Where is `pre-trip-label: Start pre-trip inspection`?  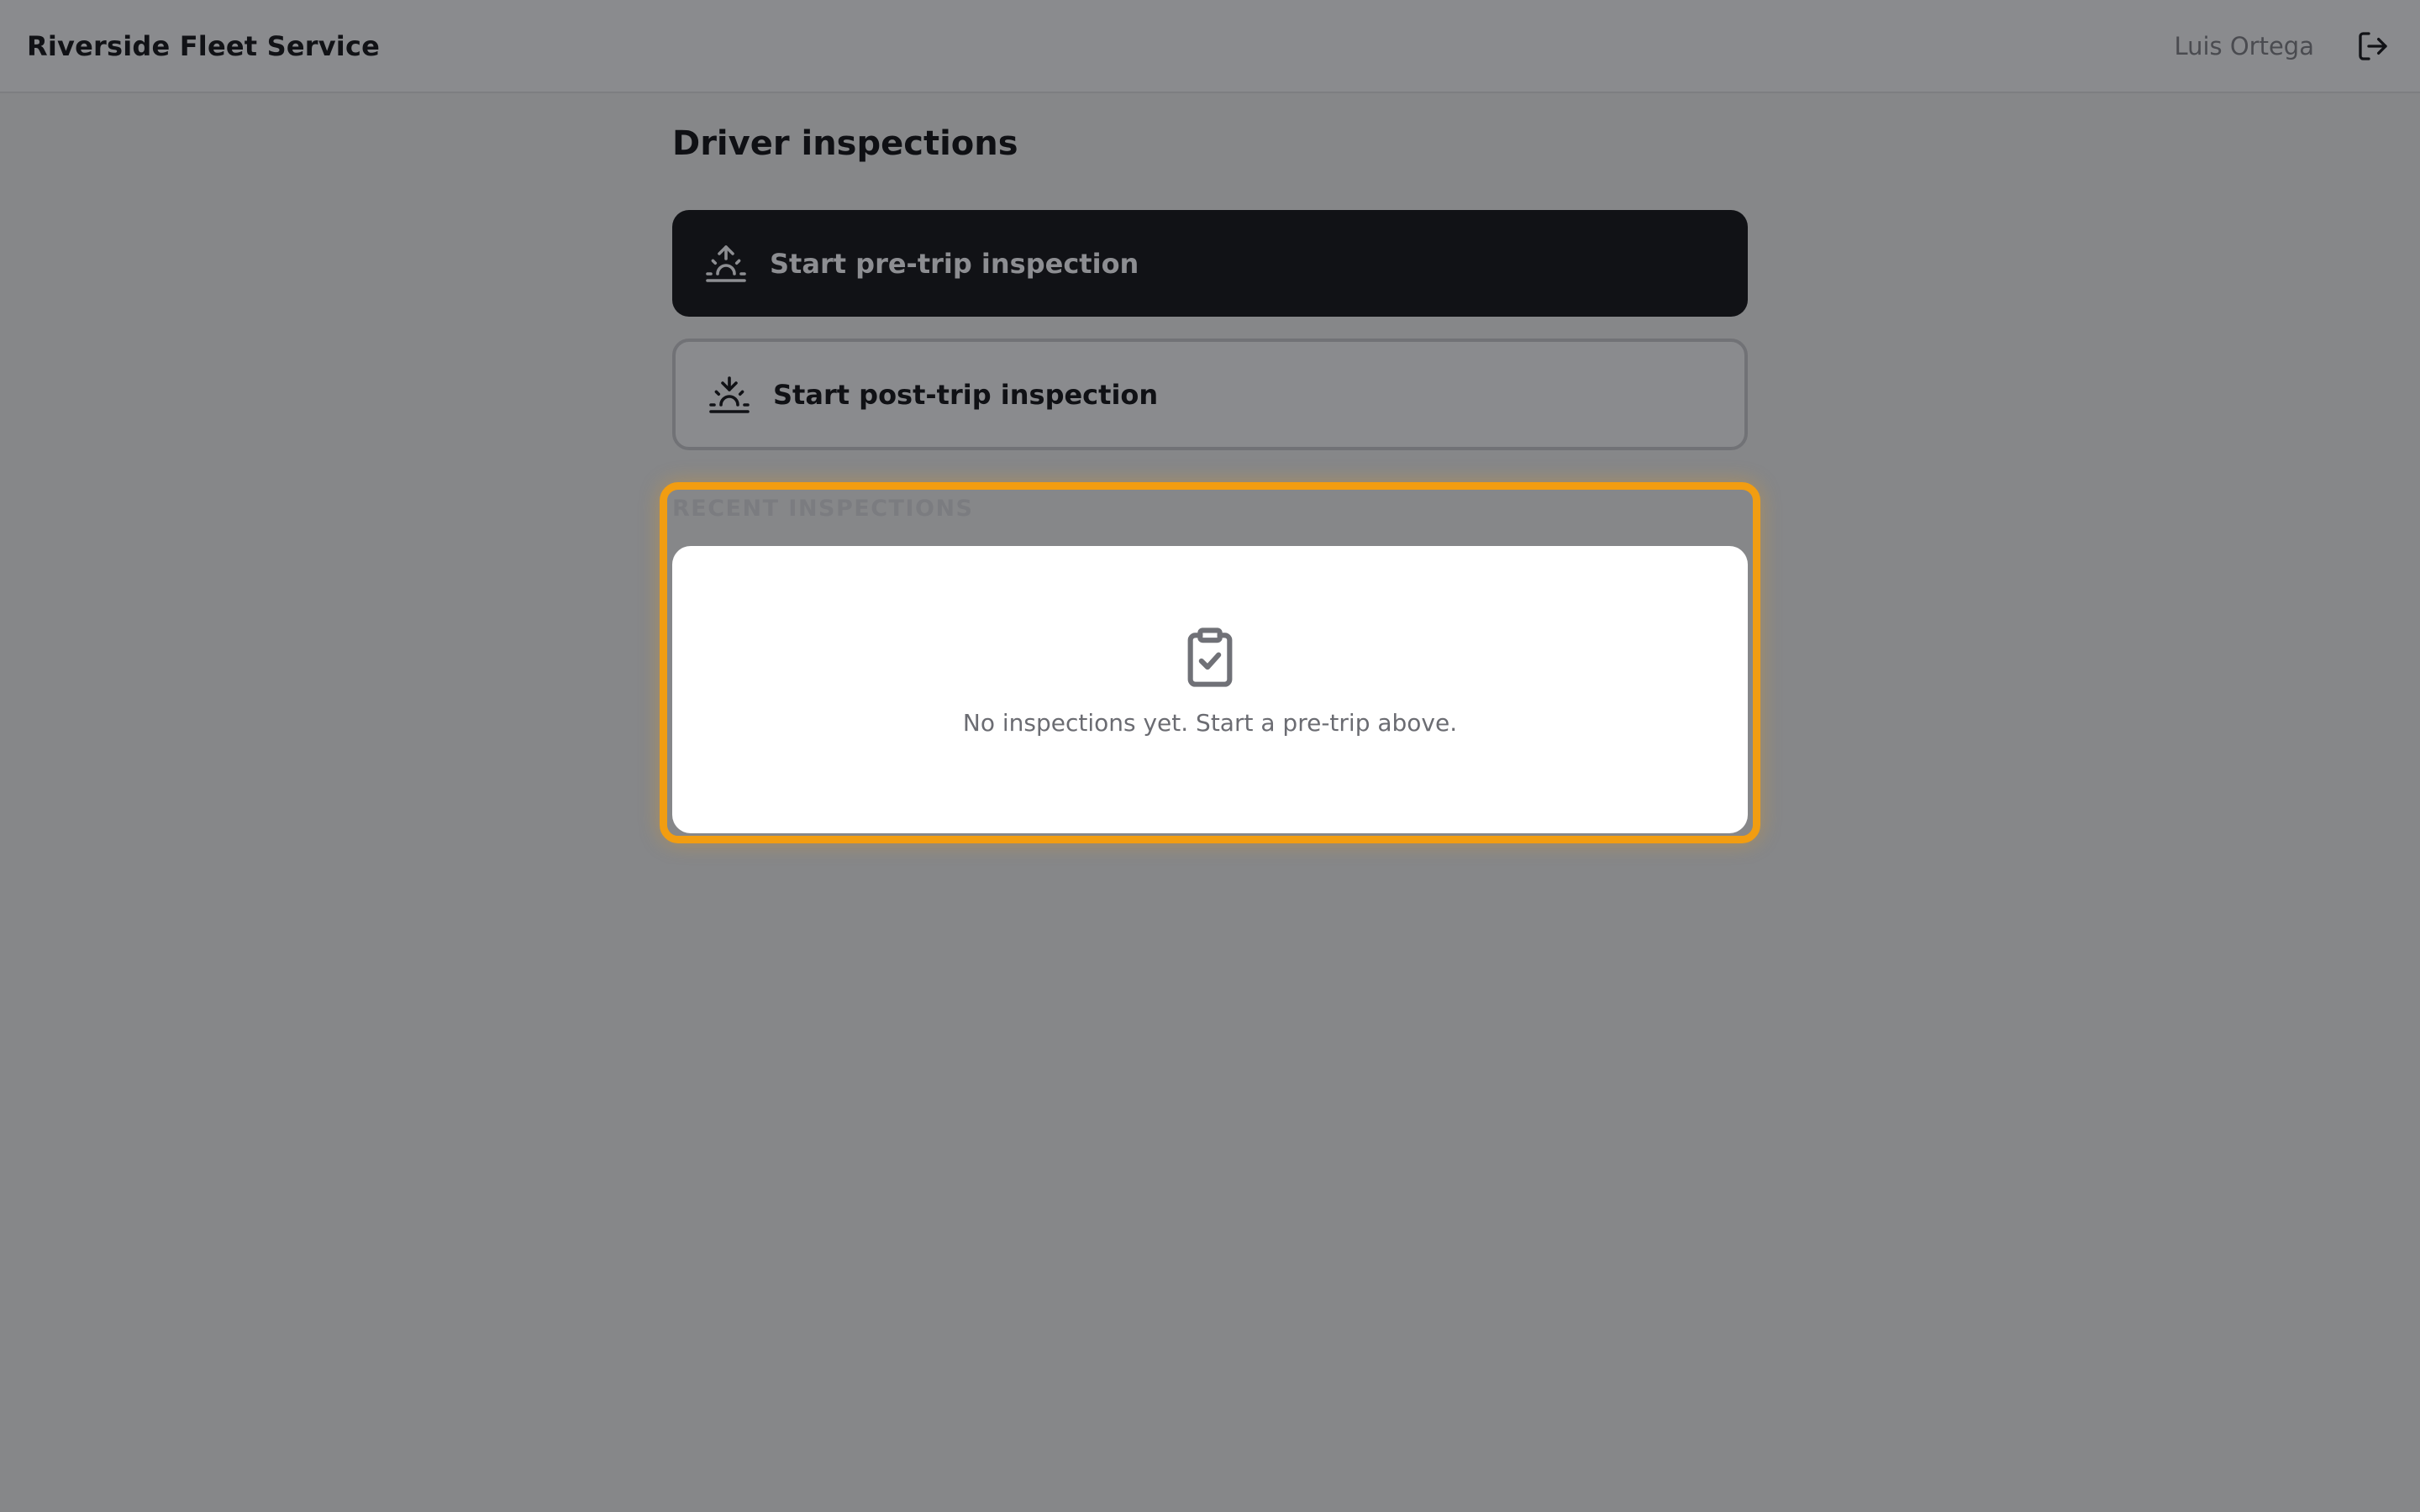 pre-trip-label: Start pre-trip inspection is located at coordinates (955, 263).